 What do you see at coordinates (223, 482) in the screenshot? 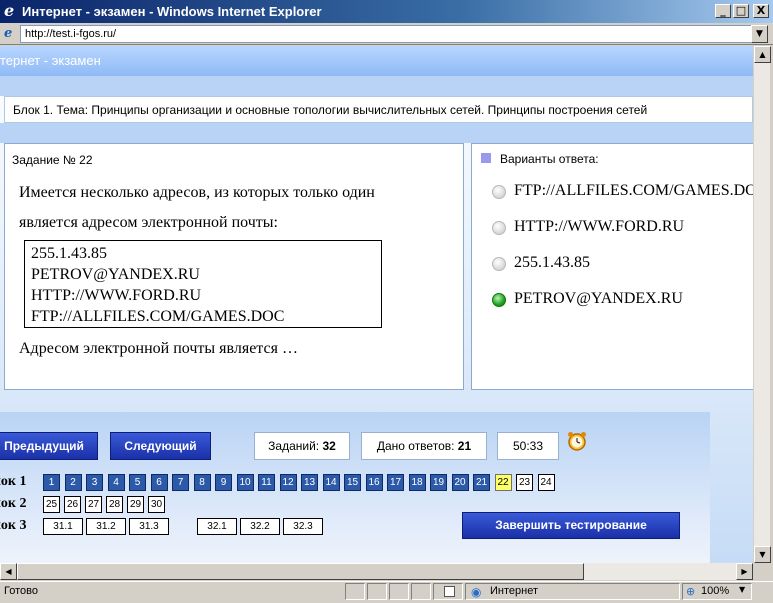
I see `task-number-9: 9` at bounding box center [223, 482].